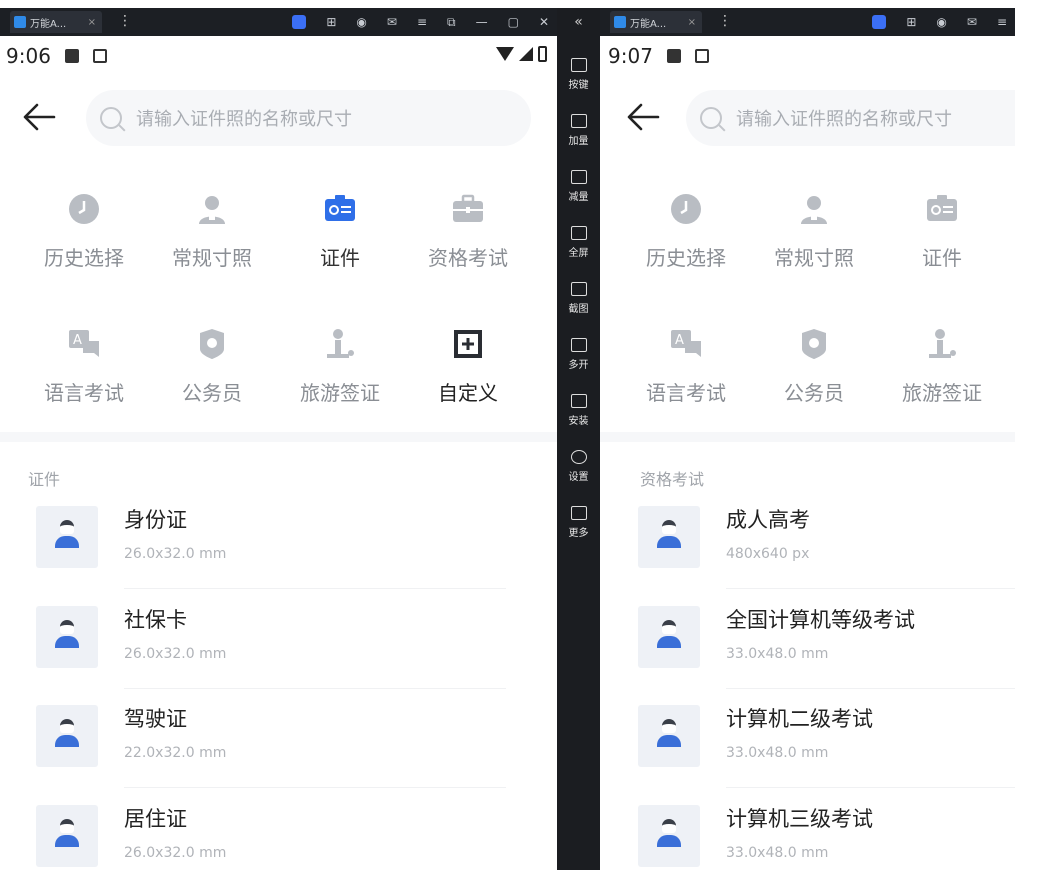 This screenshot has width=1052, height=870. What do you see at coordinates (578, 304) in the screenshot?
I see `screenshot-button: 截图` at bounding box center [578, 304].